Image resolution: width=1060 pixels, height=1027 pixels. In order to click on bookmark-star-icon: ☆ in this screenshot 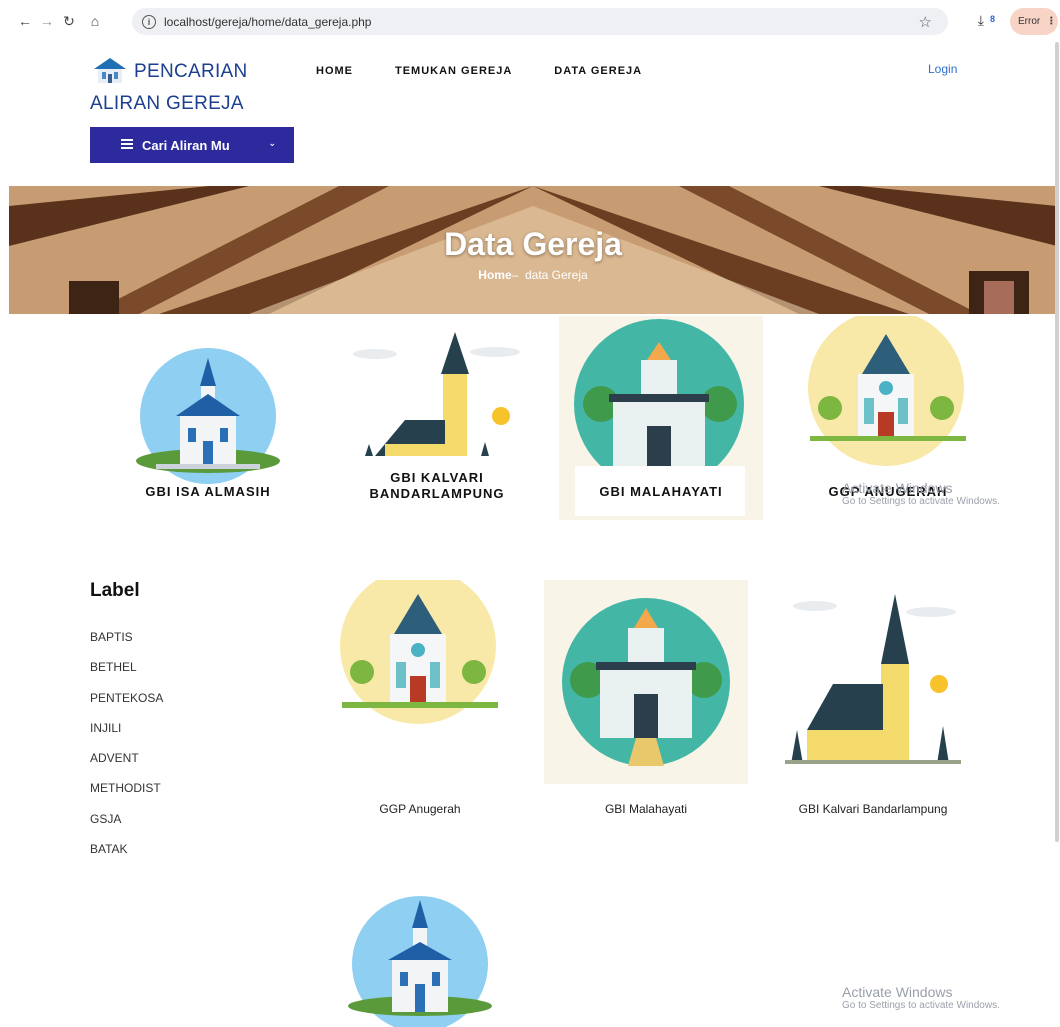, I will do `click(925, 22)`.